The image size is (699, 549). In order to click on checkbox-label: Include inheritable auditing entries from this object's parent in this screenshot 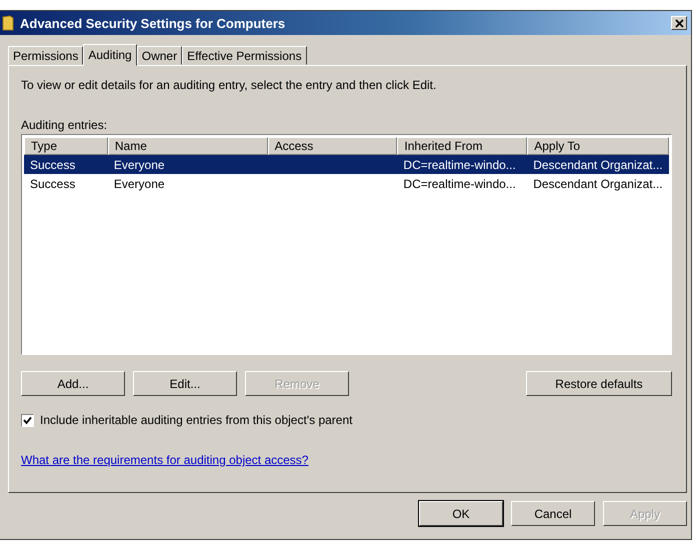, I will do `click(196, 420)`.